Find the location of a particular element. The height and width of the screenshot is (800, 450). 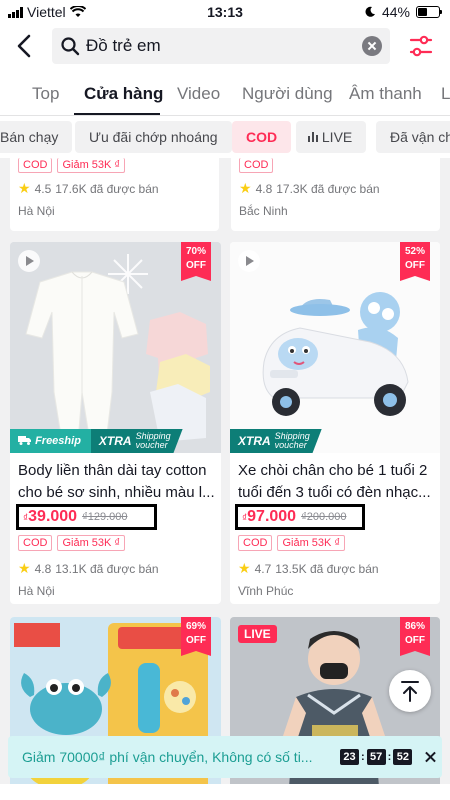

clear-icon is located at coordinates (372, 46).